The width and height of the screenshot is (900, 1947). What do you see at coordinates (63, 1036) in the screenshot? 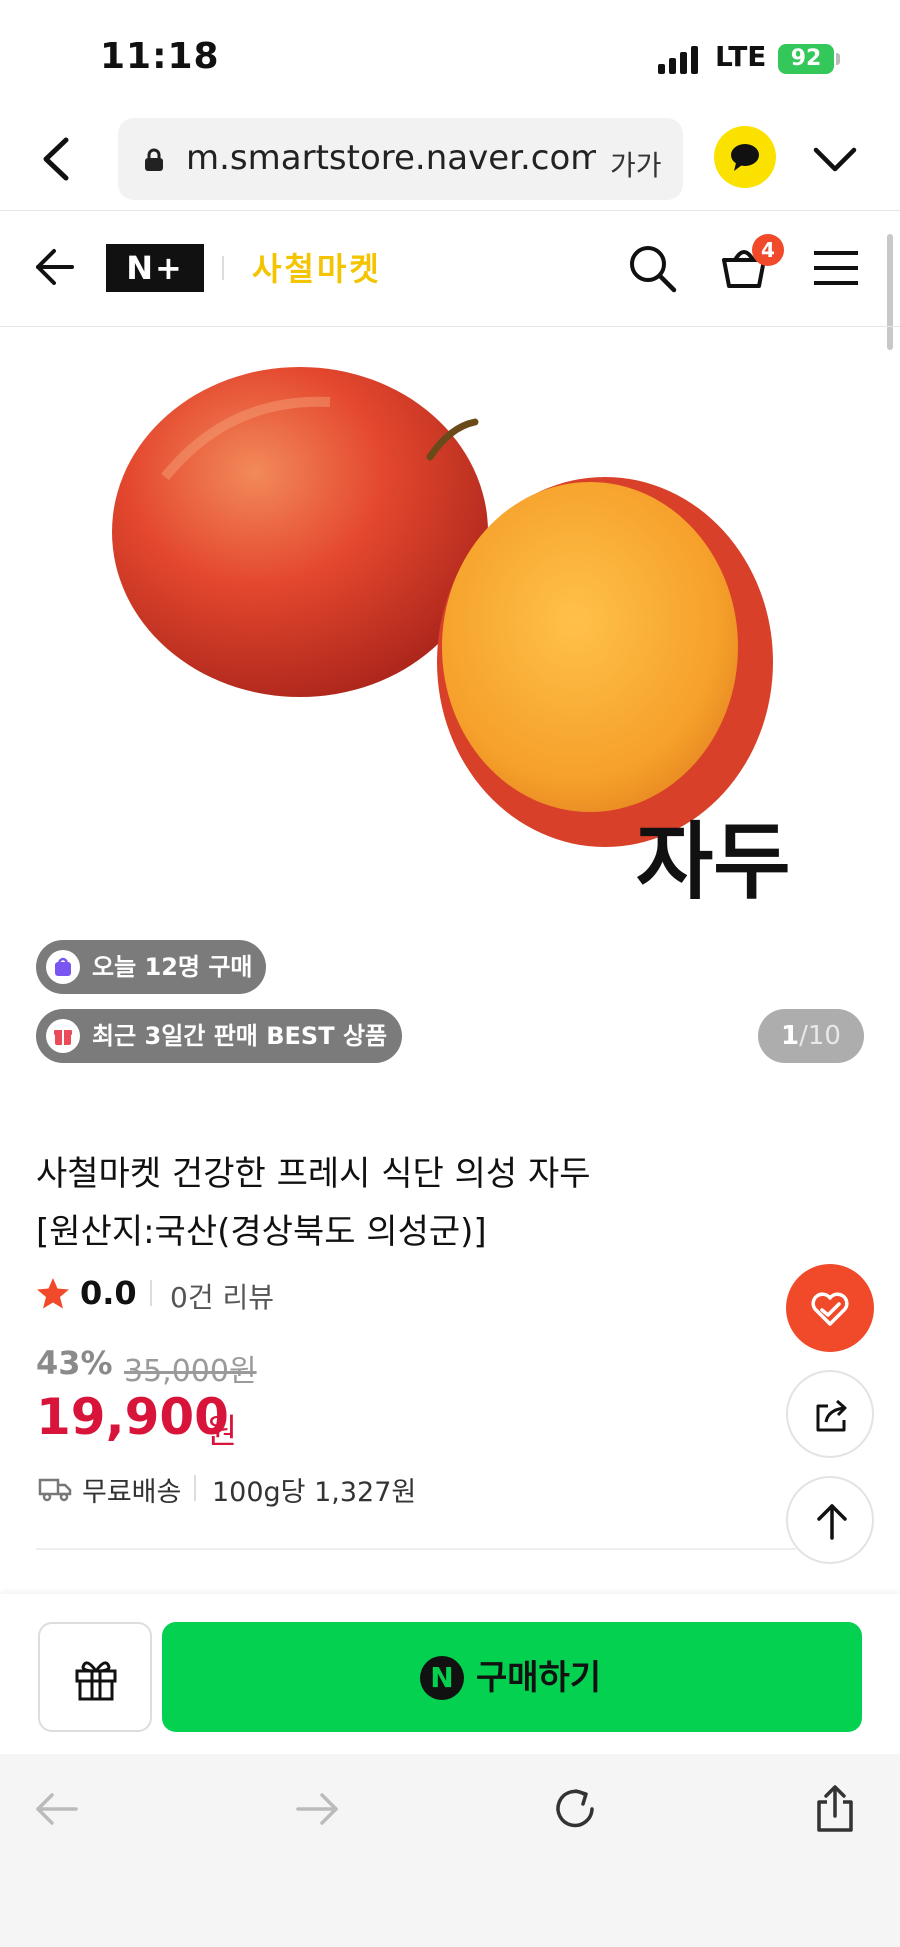
I see `gift-box-icon` at bounding box center [63, 1036].